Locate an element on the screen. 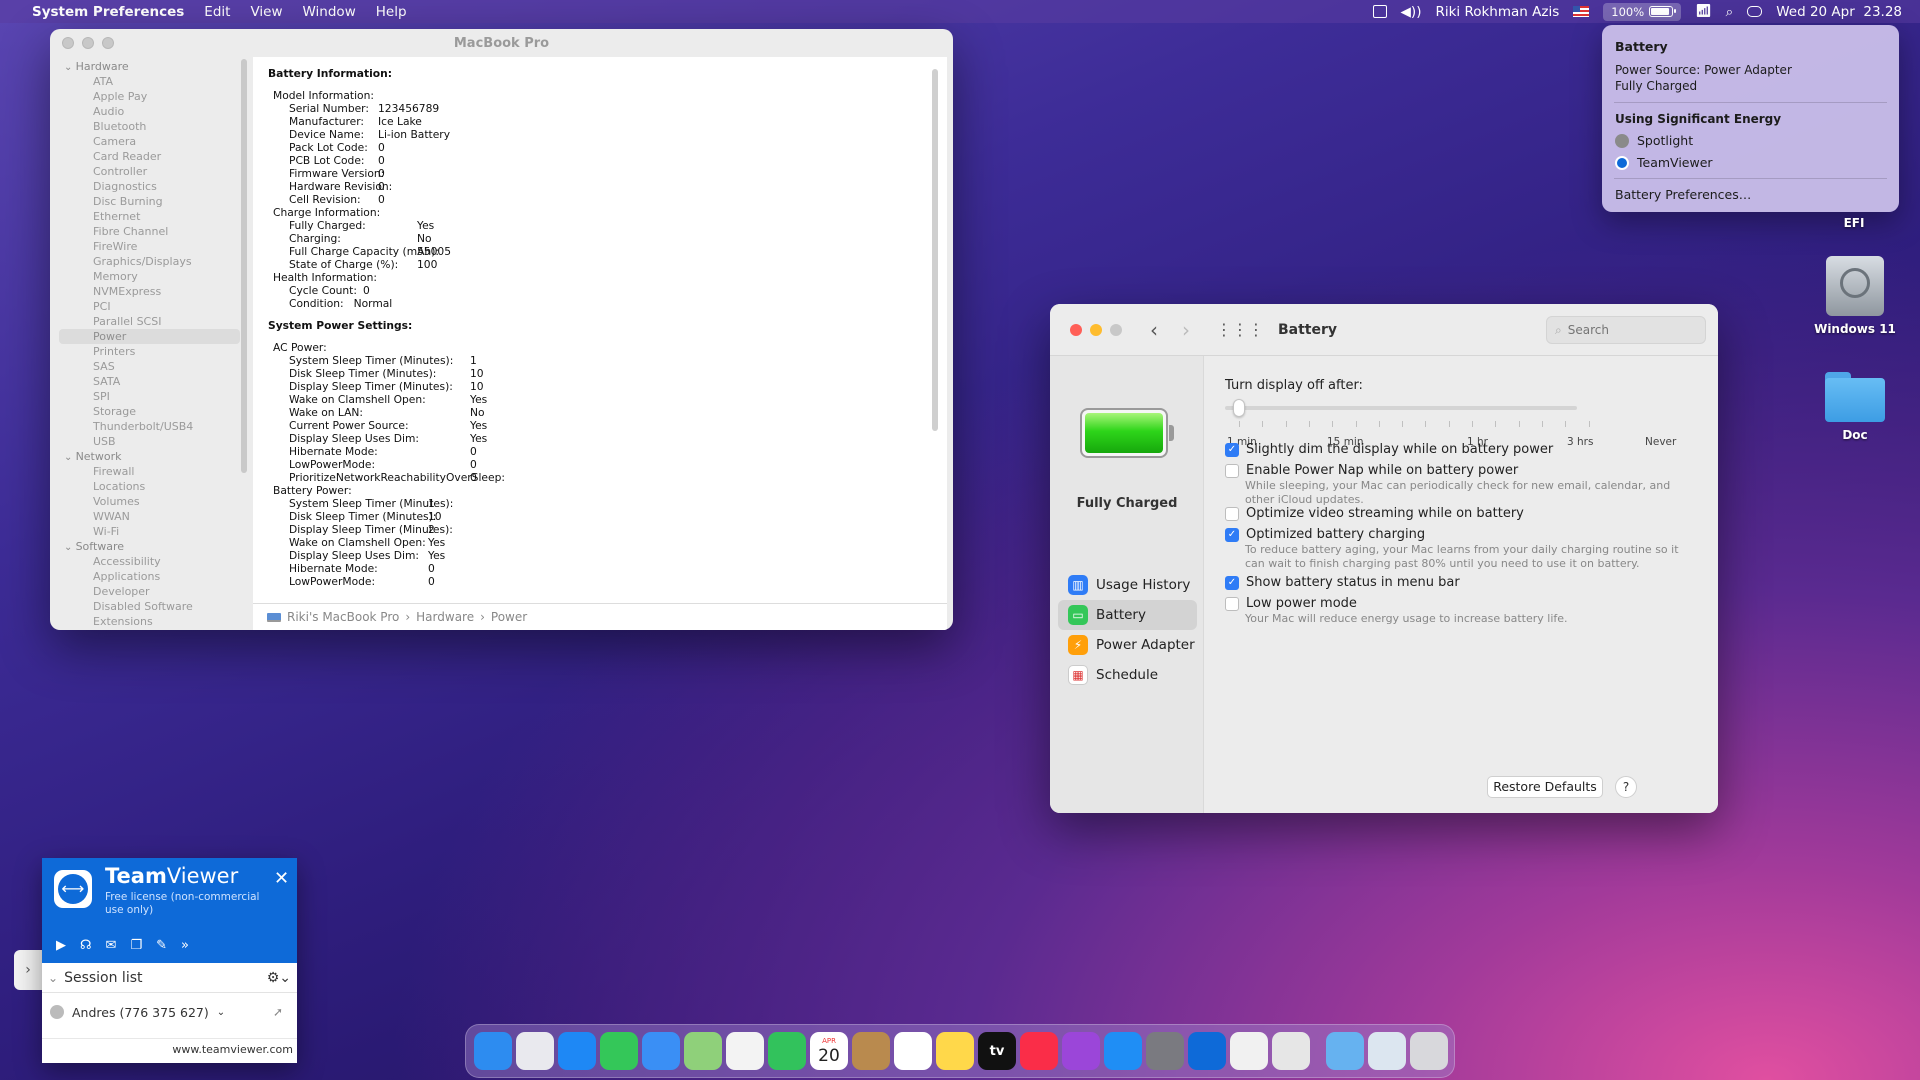 This screenshot has width=1920, height=1080. tree-group: Software is located at coordinates (150, 546).